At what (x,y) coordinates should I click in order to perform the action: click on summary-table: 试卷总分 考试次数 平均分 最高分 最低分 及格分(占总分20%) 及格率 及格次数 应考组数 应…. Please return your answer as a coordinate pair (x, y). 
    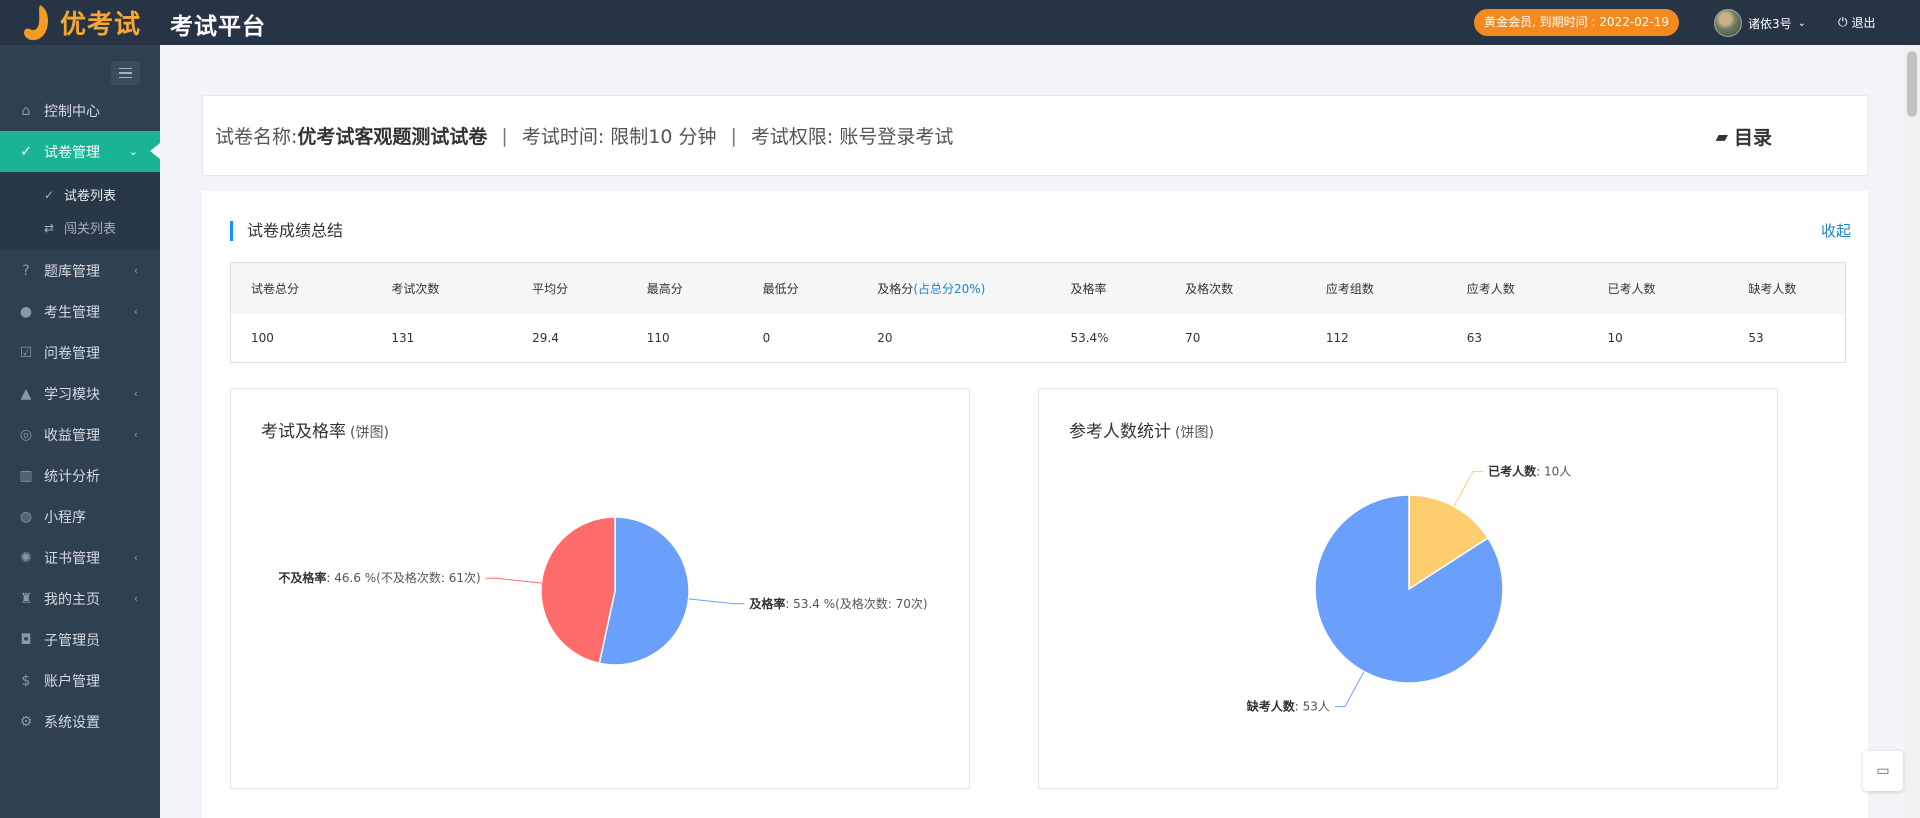
    Looking at the image, I should click on (1038, 312).